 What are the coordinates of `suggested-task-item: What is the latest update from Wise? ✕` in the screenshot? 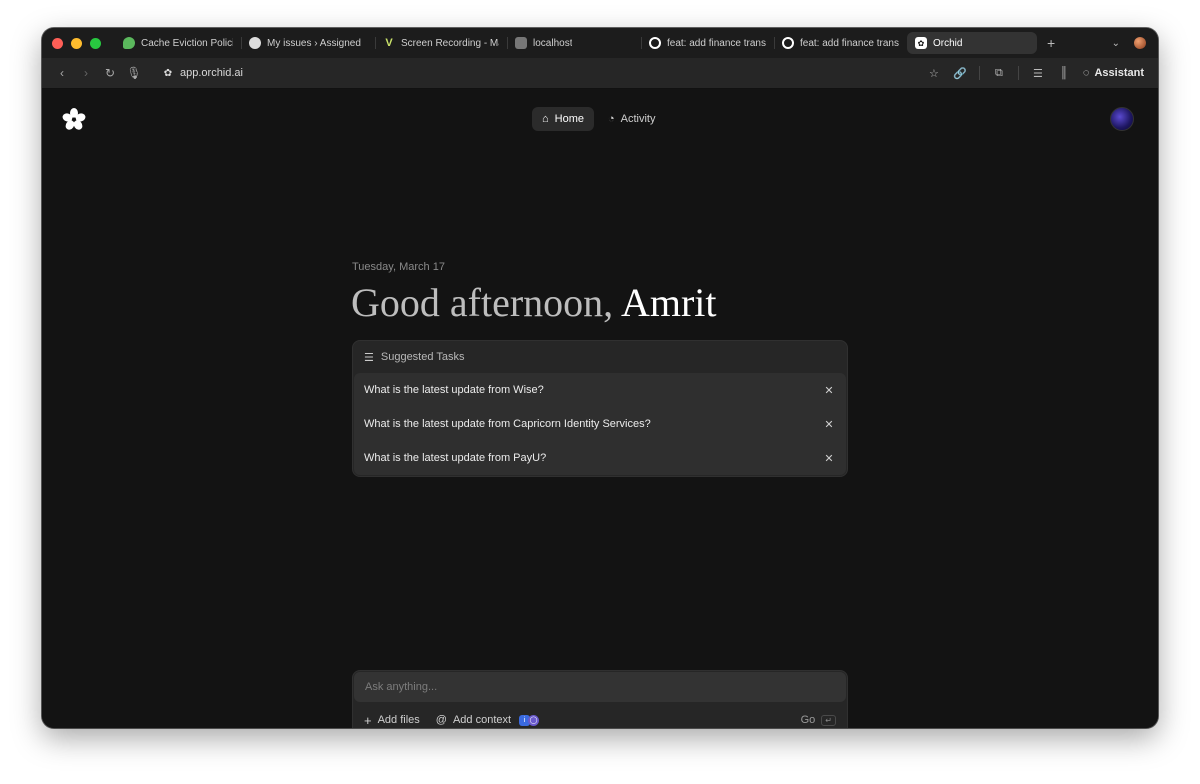 It's located at (600, 390).